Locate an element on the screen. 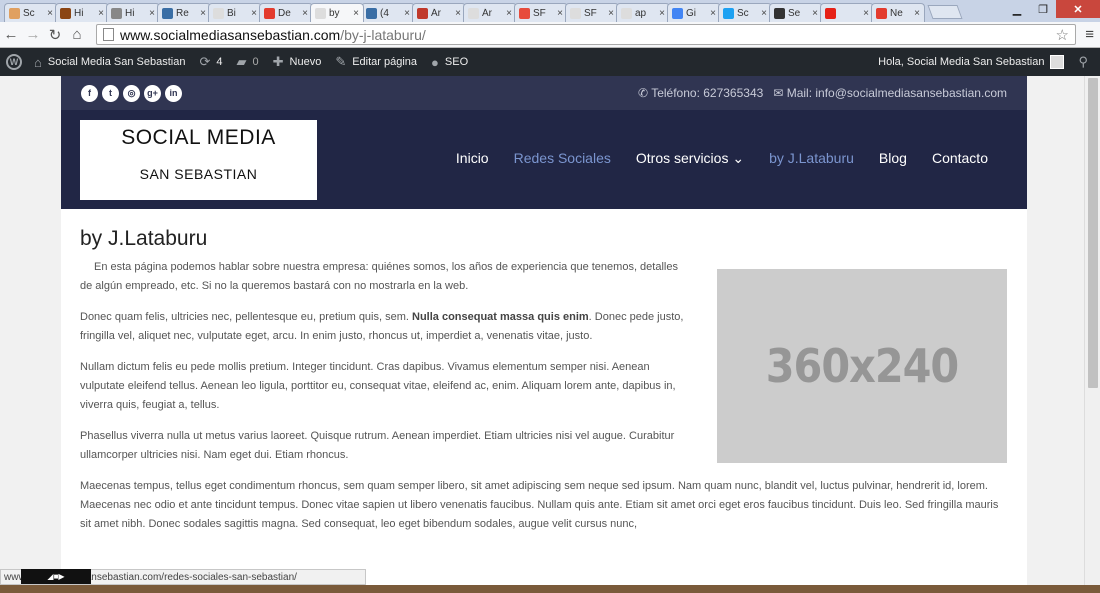 This screenshot has height=593, width=1100. browser-tab: De × is located at coordinates (286, 12).